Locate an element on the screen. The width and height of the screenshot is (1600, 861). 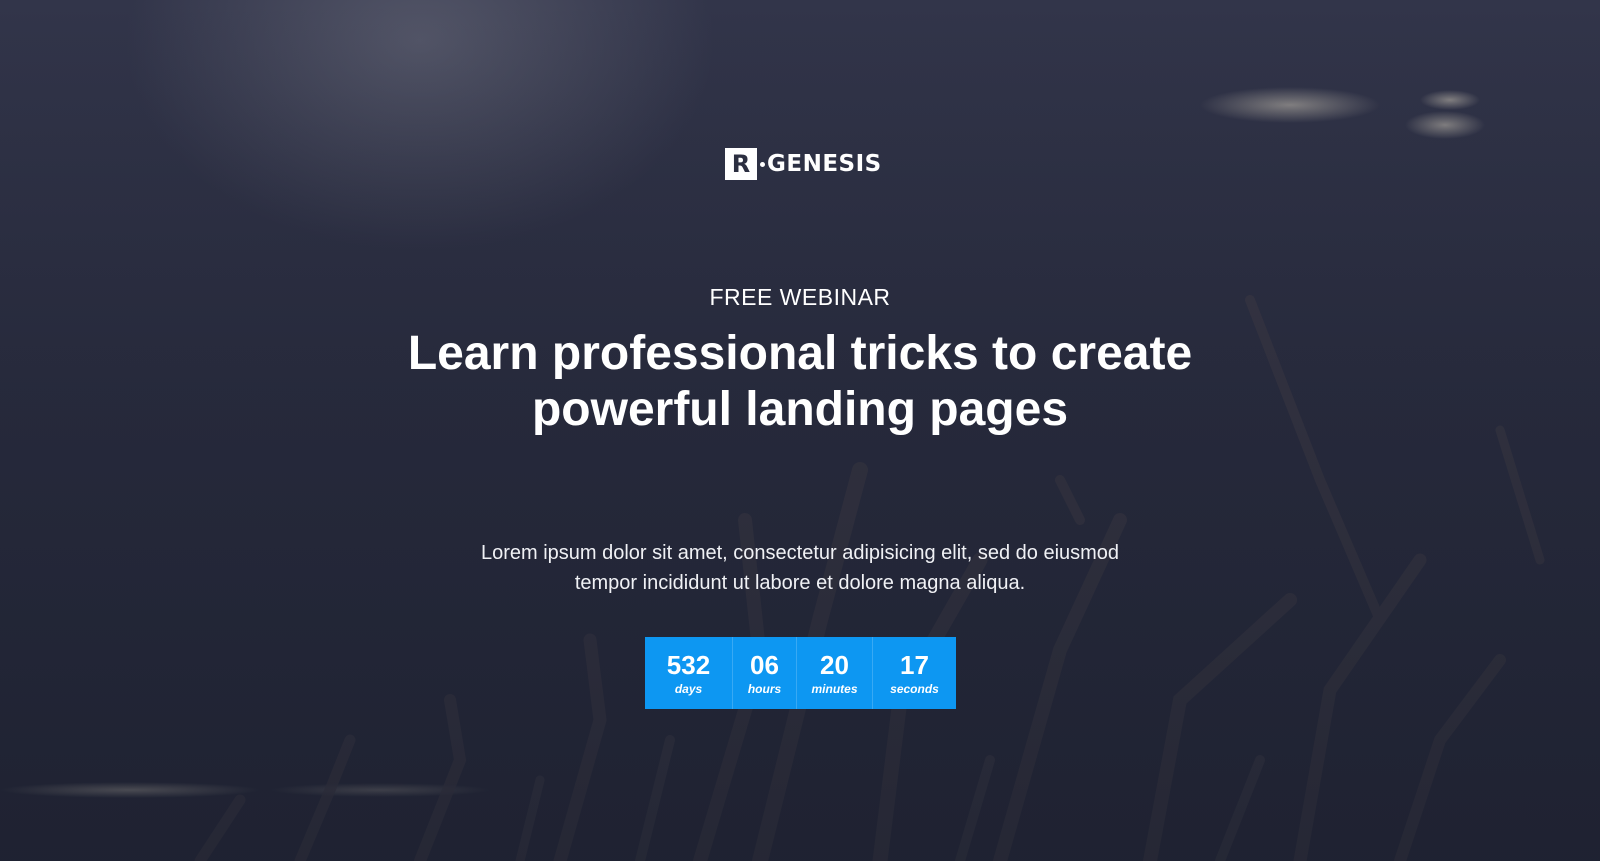
eyebrow-label: FREE WEBINAR is located at coordinates (800, 297).